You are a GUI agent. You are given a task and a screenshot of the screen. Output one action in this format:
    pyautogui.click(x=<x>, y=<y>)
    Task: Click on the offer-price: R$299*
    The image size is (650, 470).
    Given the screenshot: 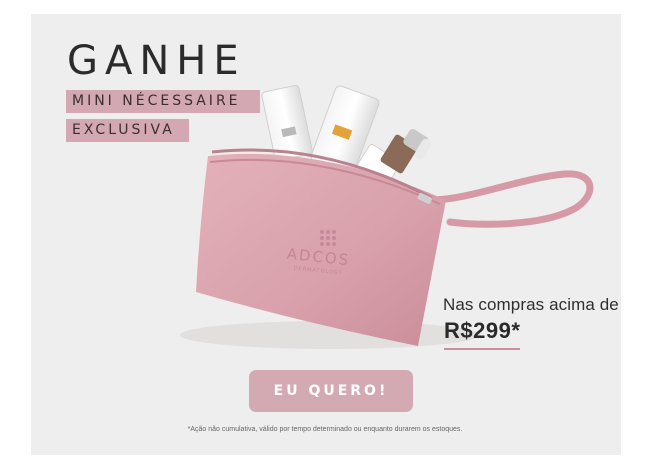 What is the action you would take?
    pyautogui.click(x=482, y=334)
    